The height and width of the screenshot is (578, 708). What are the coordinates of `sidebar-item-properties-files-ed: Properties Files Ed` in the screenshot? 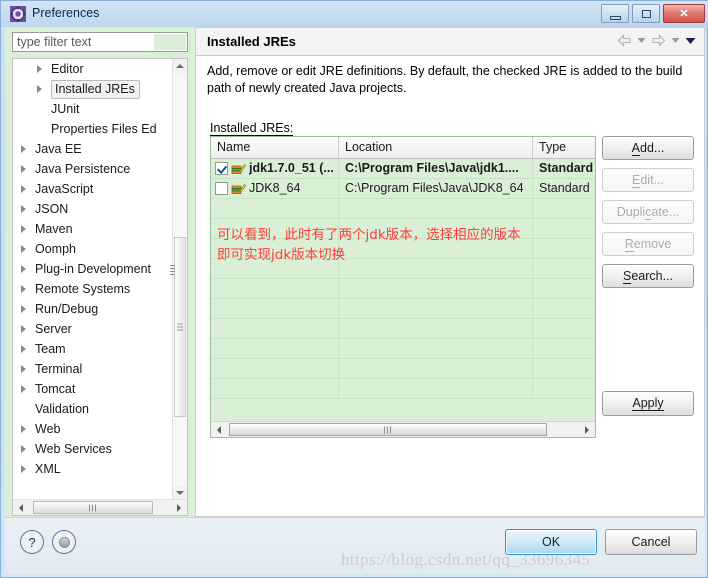 It's located at (93, 129).